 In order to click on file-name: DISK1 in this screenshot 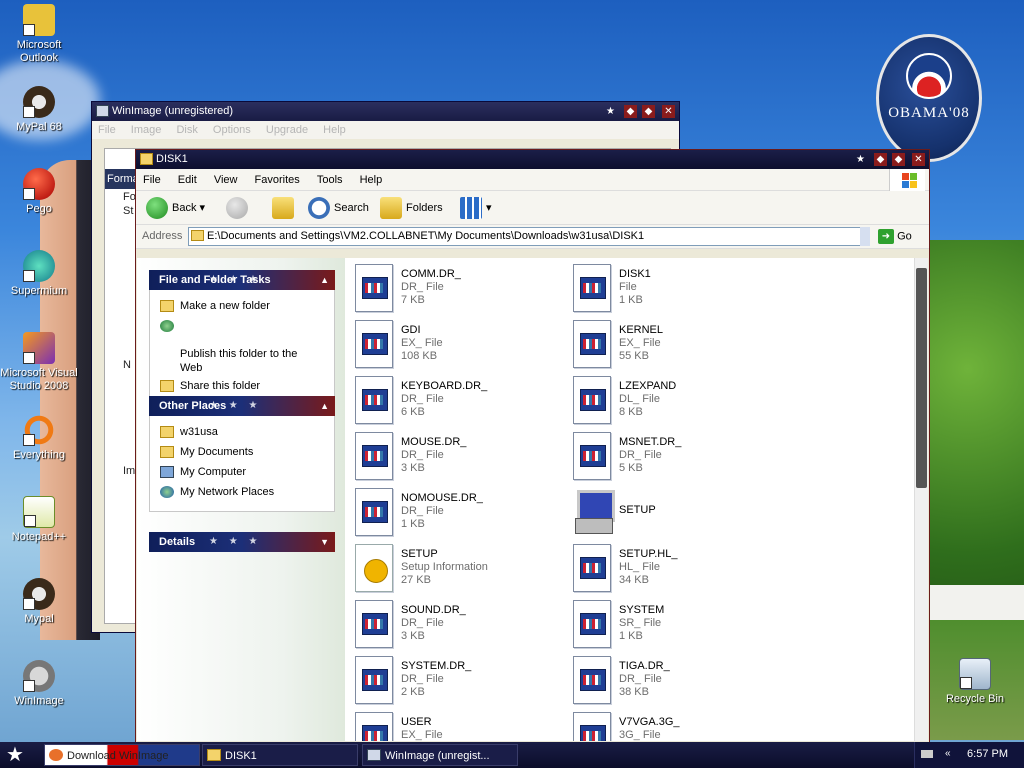, I will do `click(635, 274)`.